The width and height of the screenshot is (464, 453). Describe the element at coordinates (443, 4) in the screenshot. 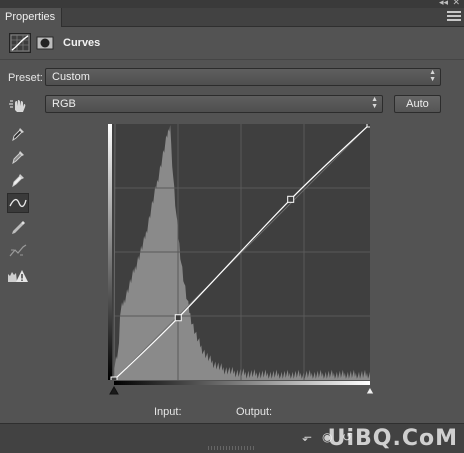

I see `collapse-panel-icon: ◂◂` at that location.